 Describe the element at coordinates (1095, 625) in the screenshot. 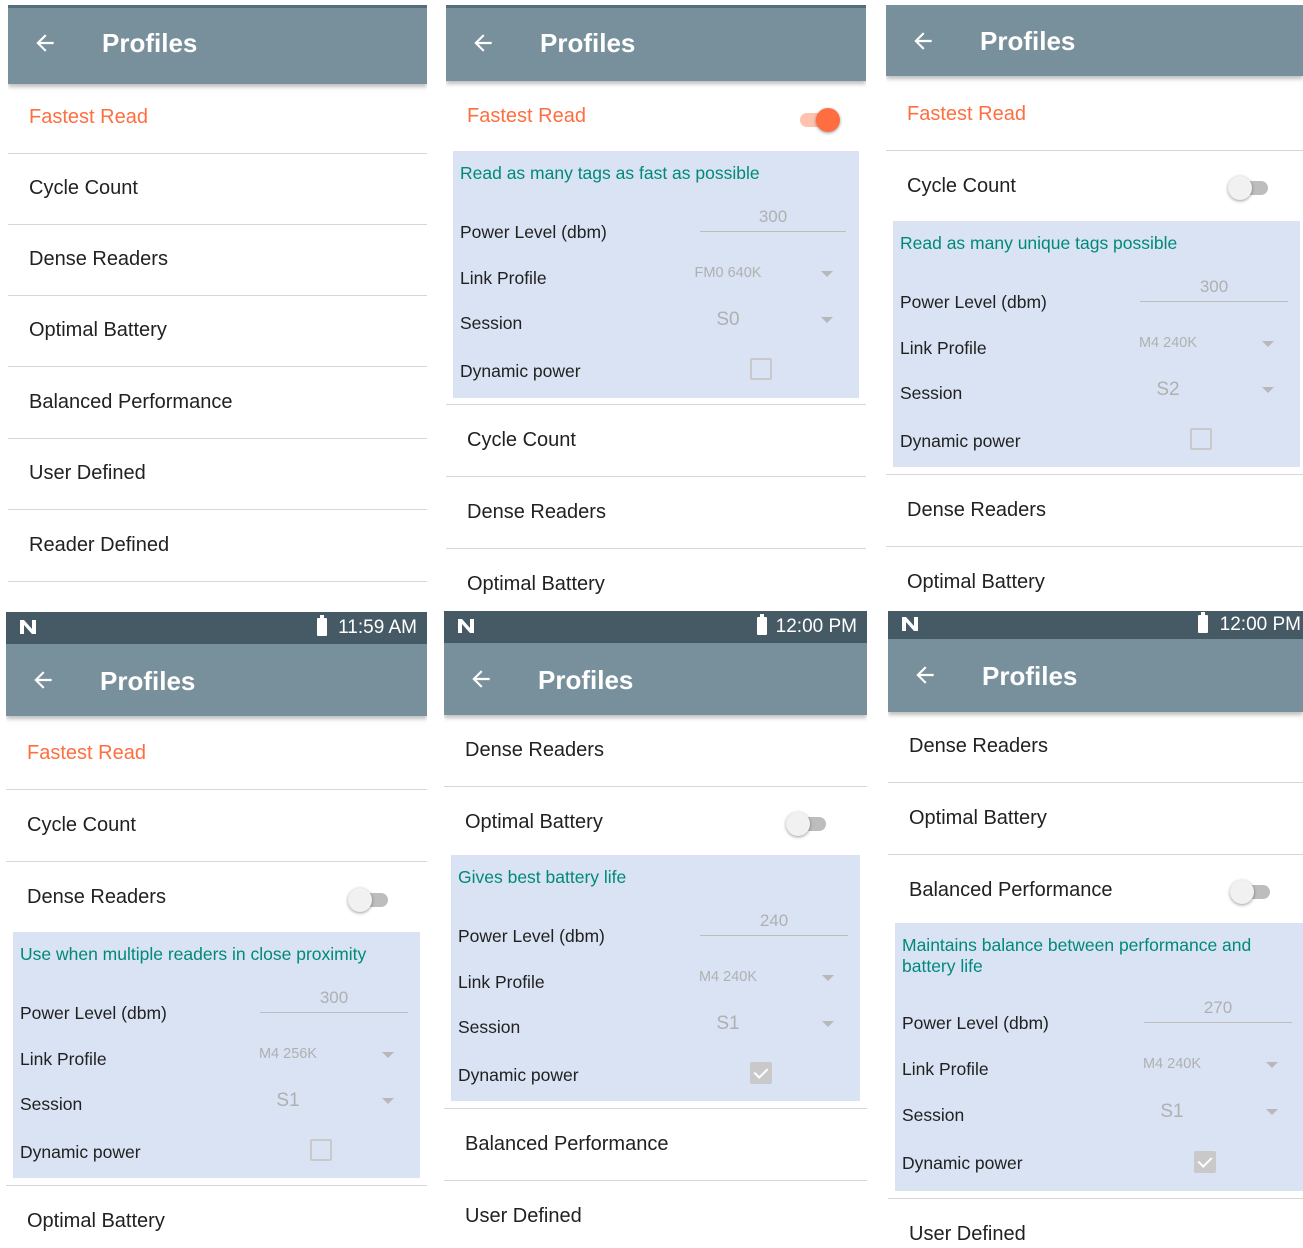

I see `status-bar: 12:00 PM` at that location.